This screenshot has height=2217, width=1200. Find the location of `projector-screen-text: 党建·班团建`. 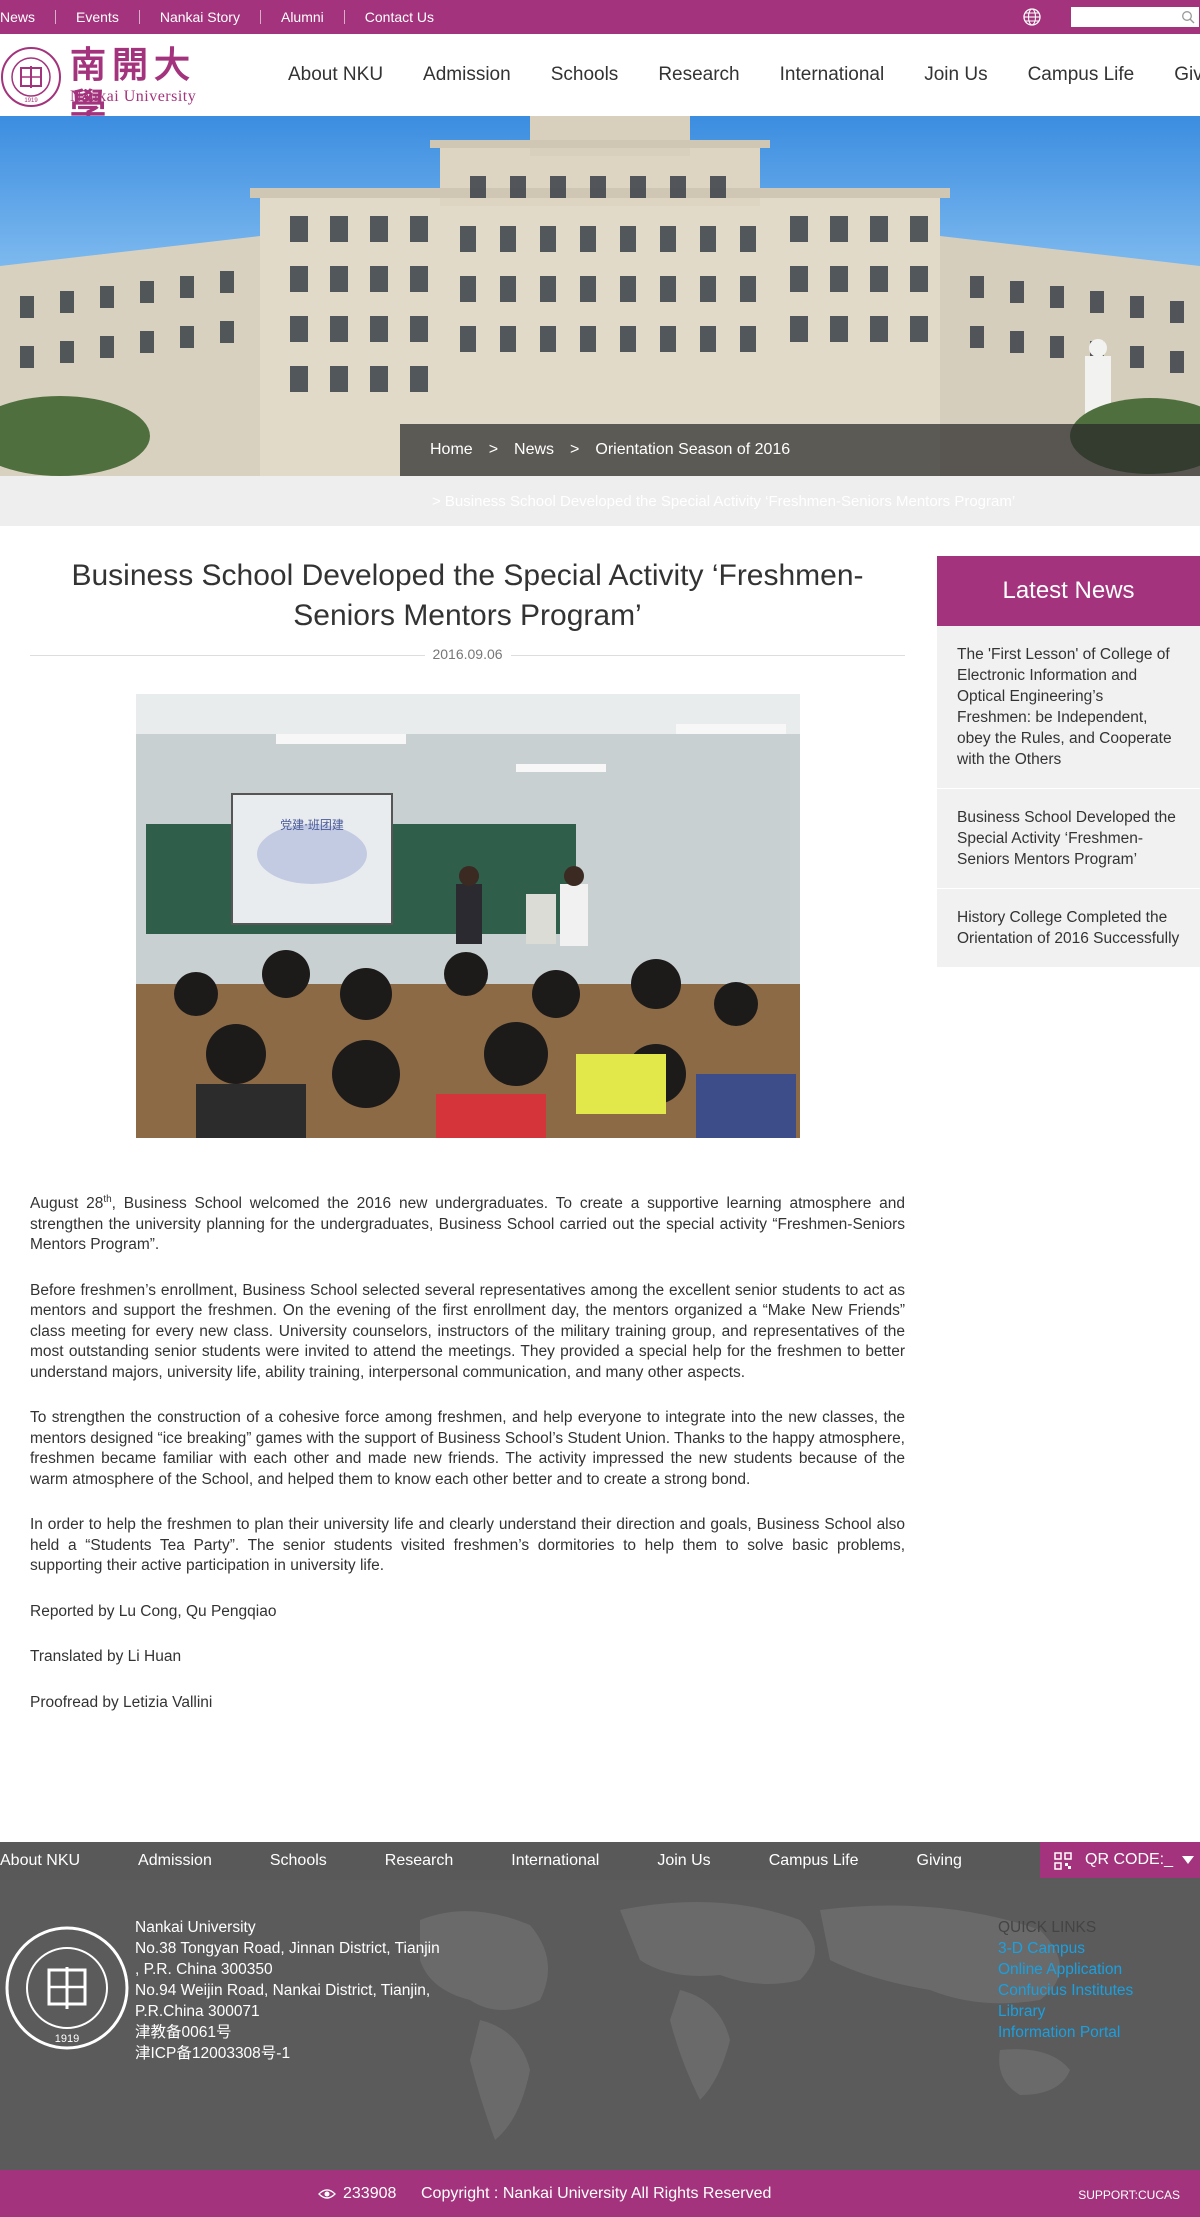

projector-screen-text: 党建·班团建 is located at coordinates (312, 824).